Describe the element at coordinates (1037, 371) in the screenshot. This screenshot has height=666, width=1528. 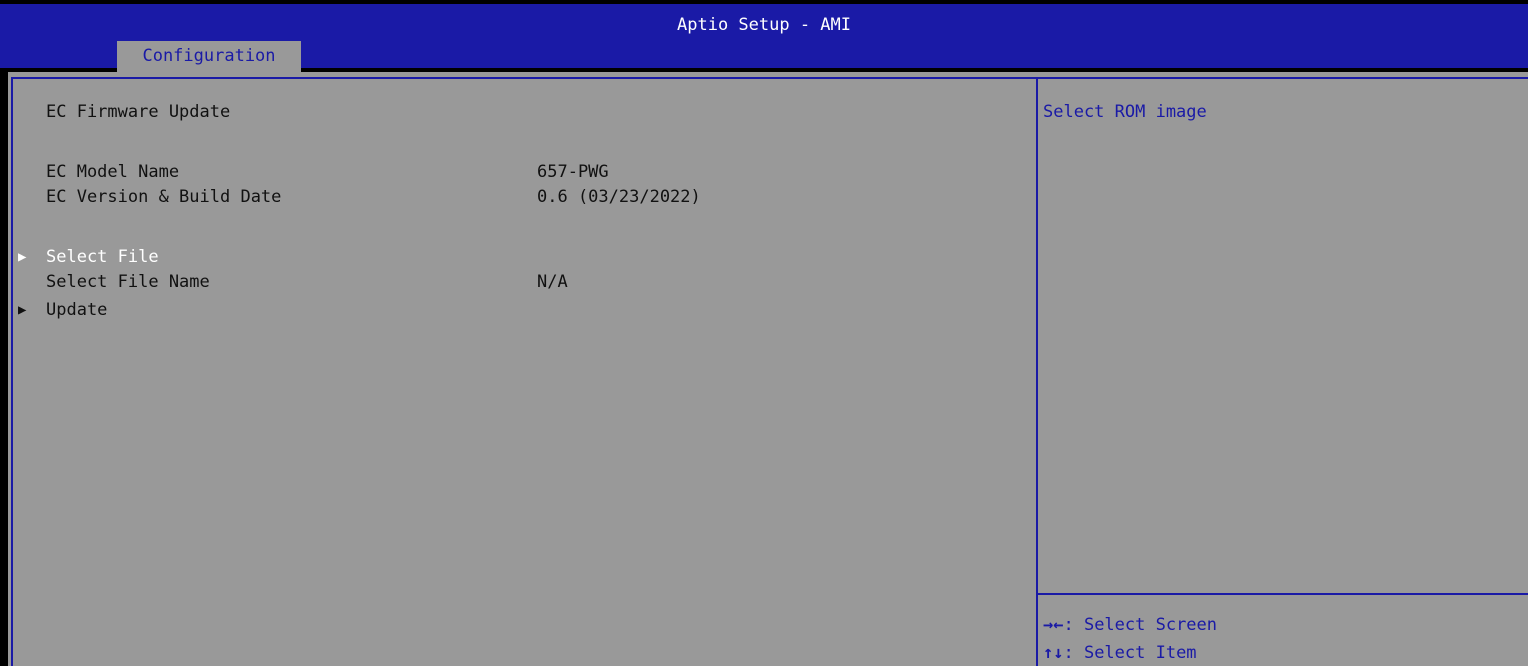
I see `help-panel-divider` at that location.